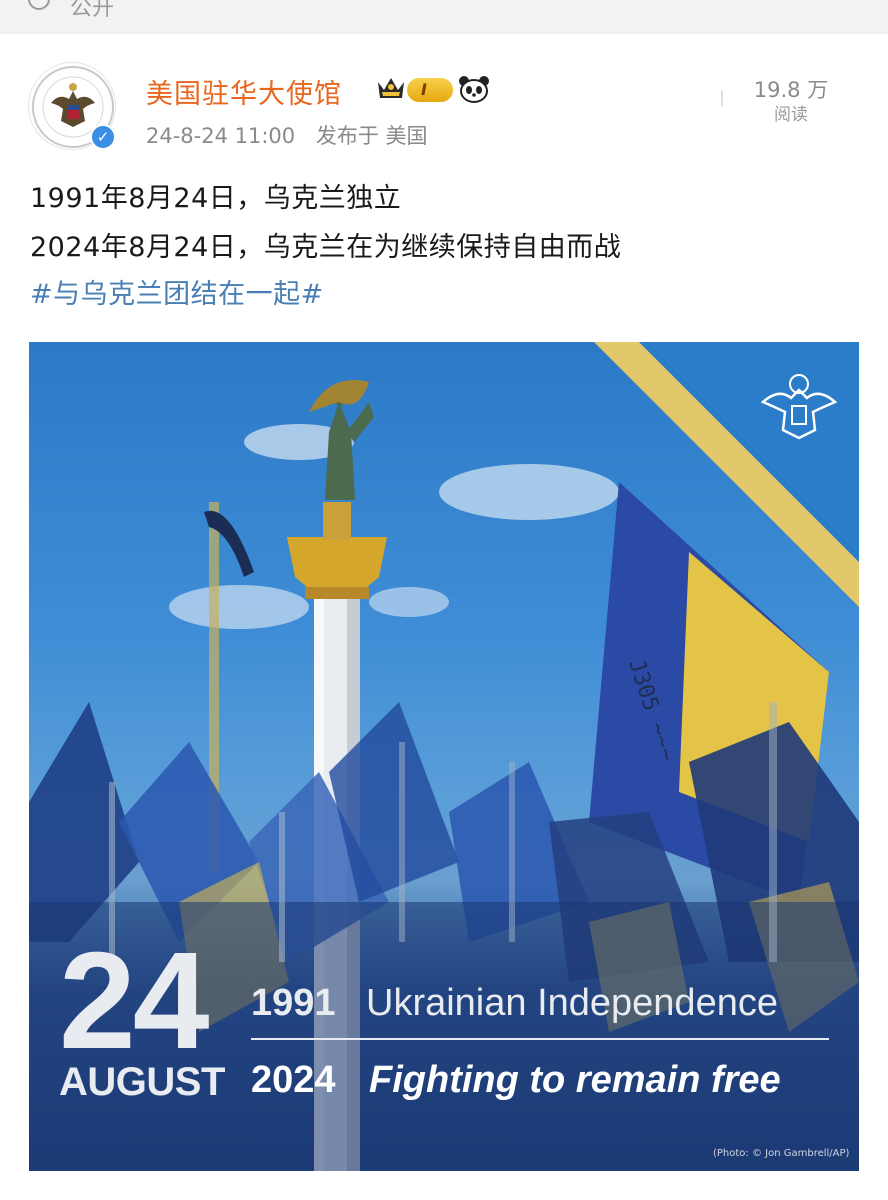 Image resolution: width=888 pixels, height=1200 pixels. What do you see at coordinates (142, 1082) in the screenshot?
I see `date-month: AUGUST` at bounding box center [142, 1082].